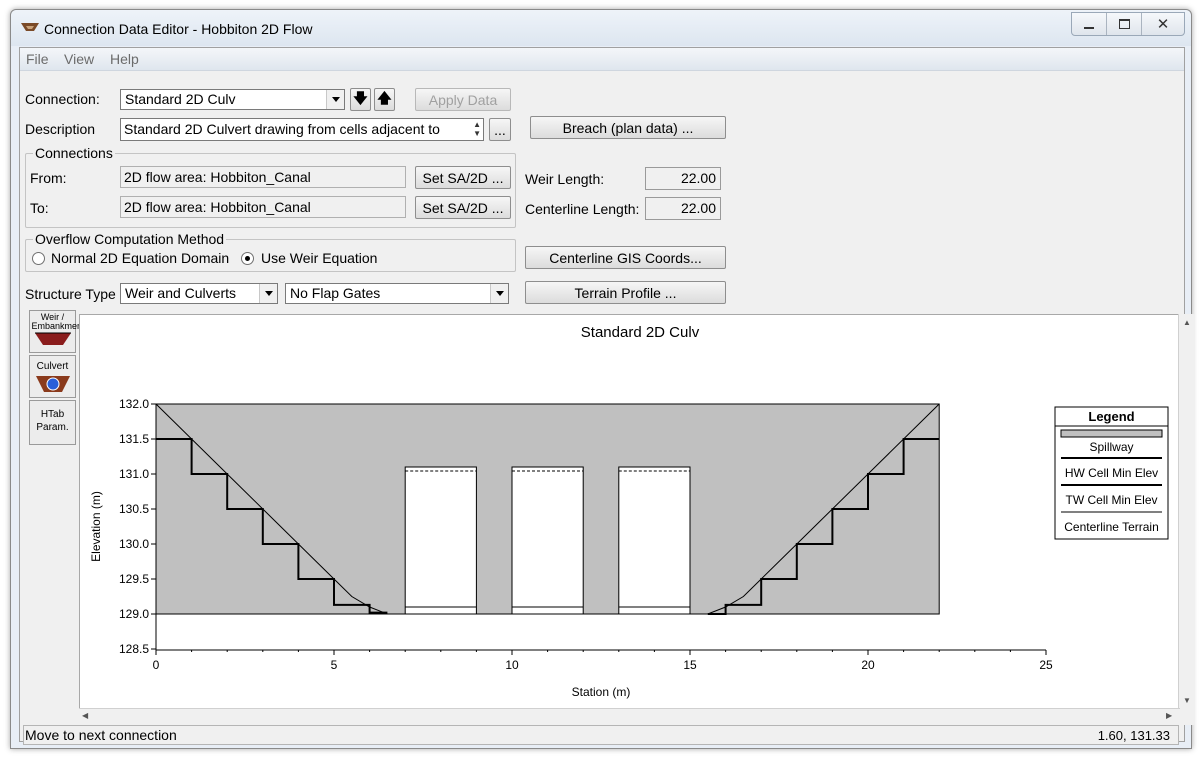 This screenshot has width=1203, height=759. Describe the element at coordinates (134, 404) in the screenshot. I see `y-tick-label-7: 132.0` at that location.